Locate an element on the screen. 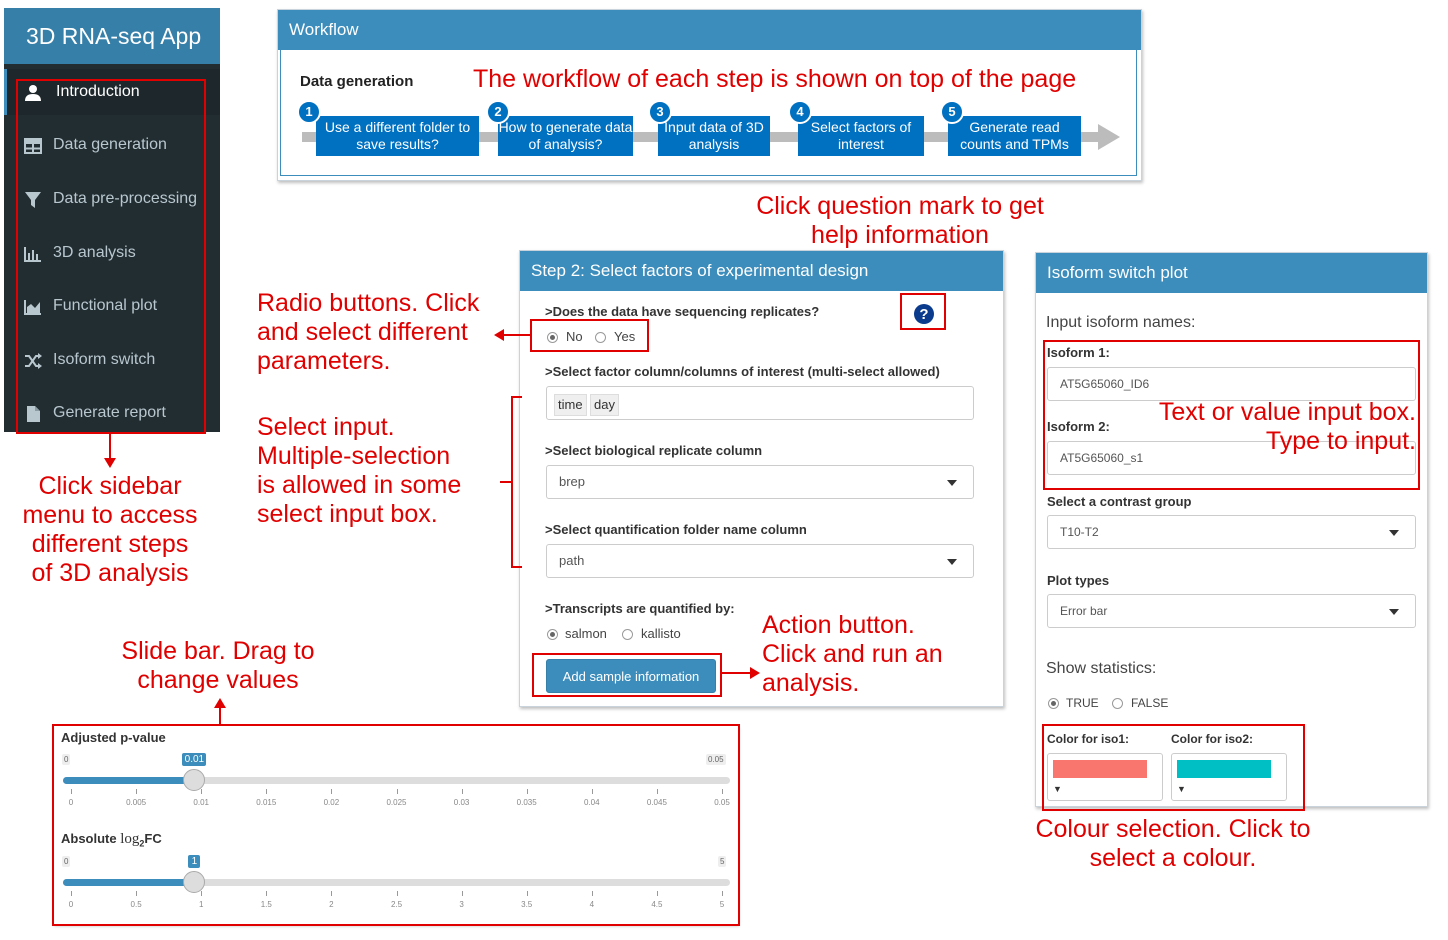  workflow-step-5: Generate read counts and TPMs is located at coordinates (1014, 136).